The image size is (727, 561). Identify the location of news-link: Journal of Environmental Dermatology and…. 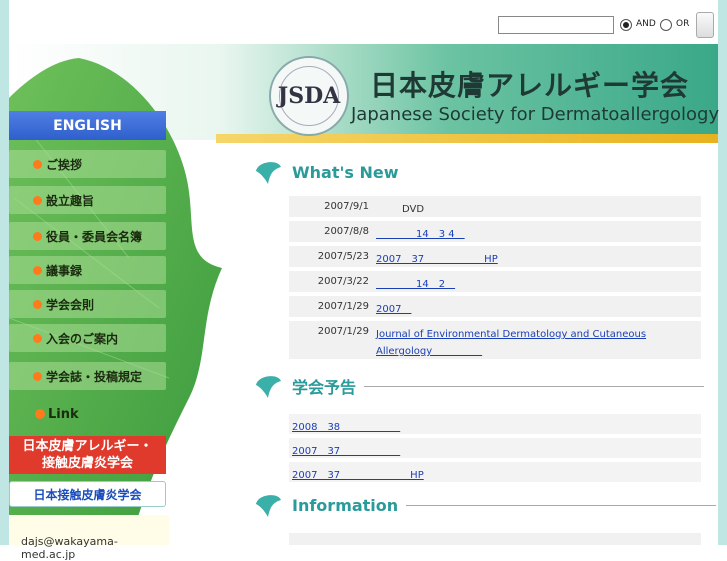
(516, 340).